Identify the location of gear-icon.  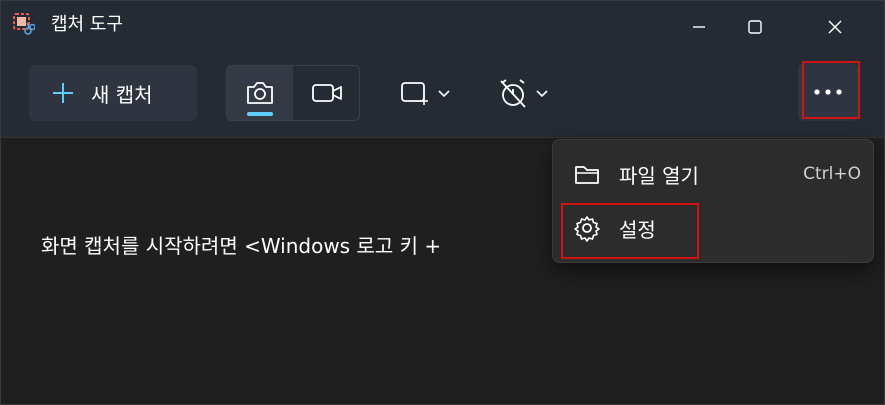
(587, 229).